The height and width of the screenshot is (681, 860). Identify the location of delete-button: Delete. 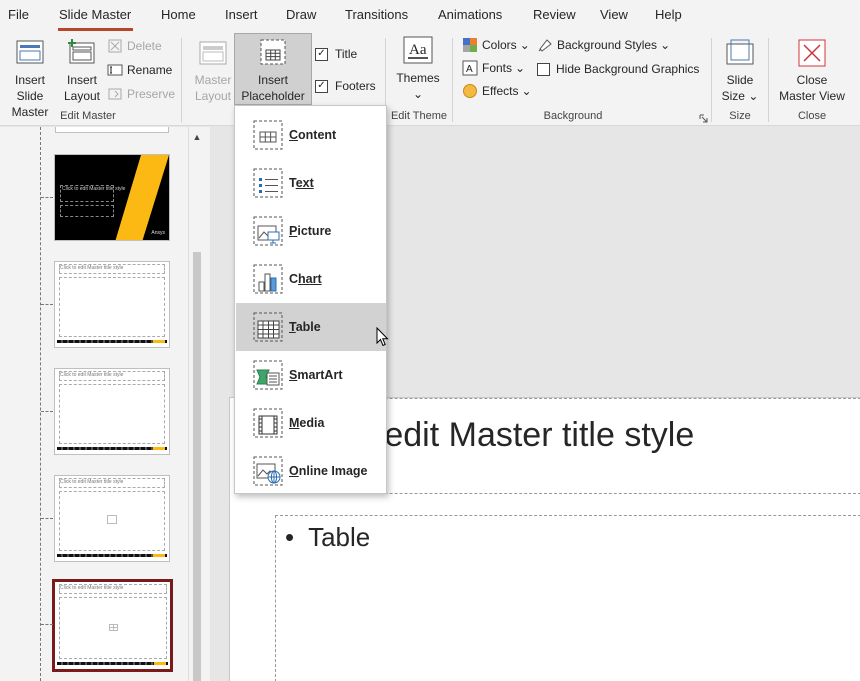
(134, 46).